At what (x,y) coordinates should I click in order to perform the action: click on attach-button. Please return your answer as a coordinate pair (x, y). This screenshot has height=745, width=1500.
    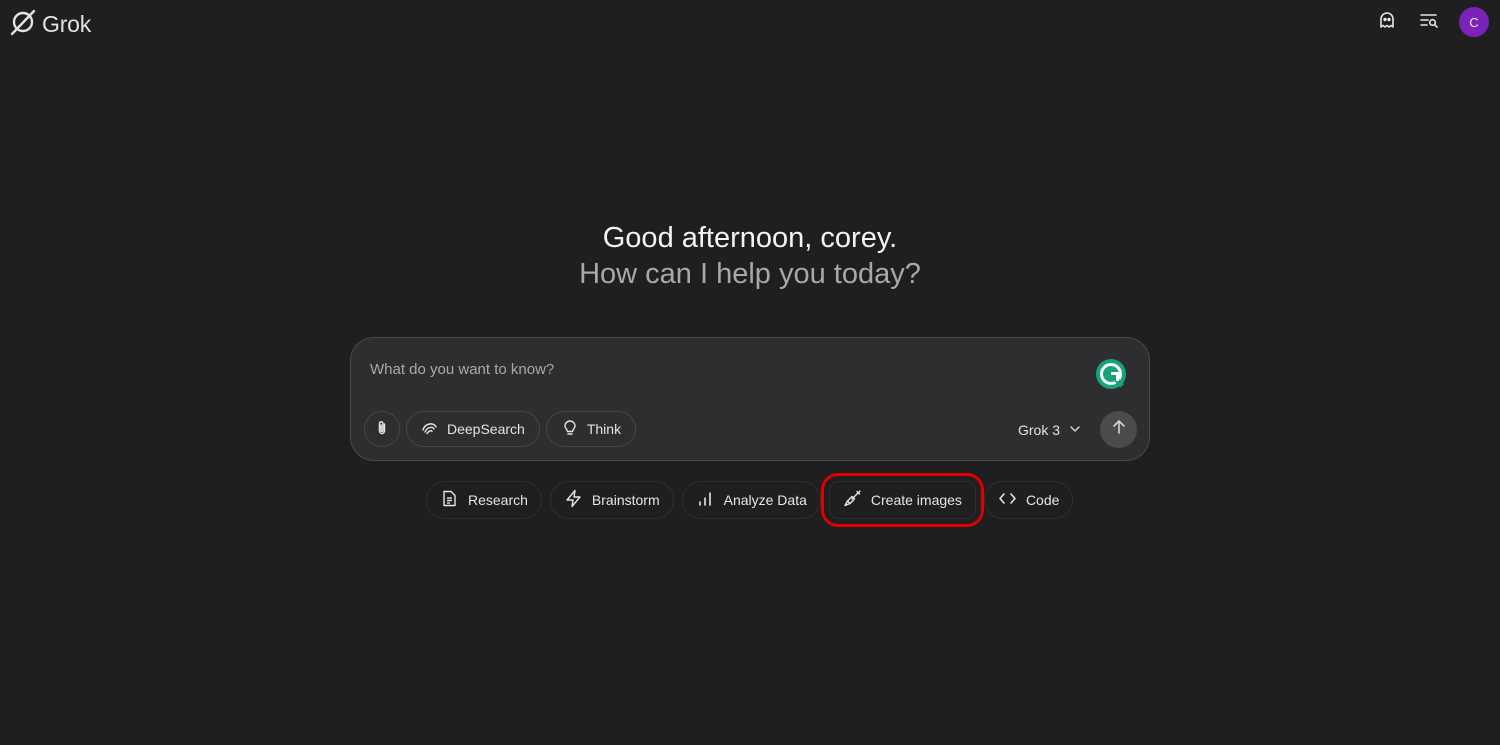
    Looking at the image, I should click on (382, 429).